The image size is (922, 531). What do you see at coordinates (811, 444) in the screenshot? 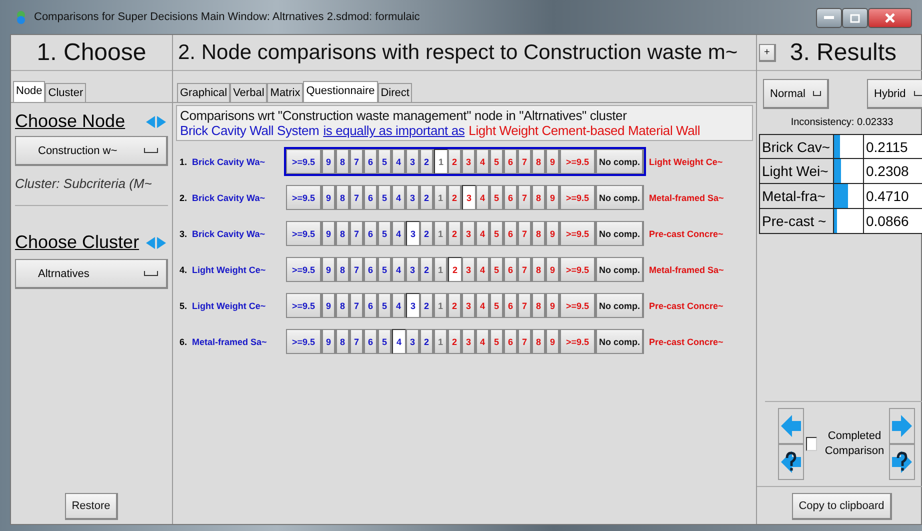
I see `completed-checkbox` at bounding box center [811, 444].